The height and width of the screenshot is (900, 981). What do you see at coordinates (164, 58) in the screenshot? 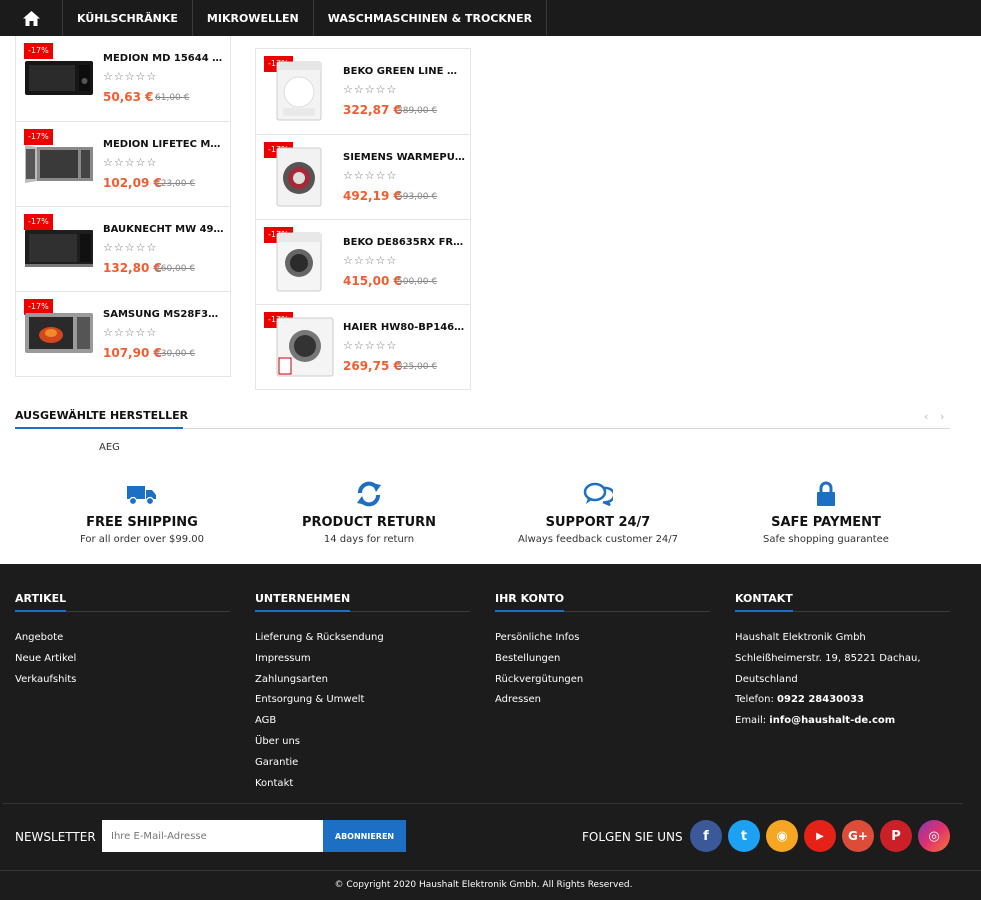
I see `product-name: MEDION MD 15644 MIKROWELLE` at bounding box center [164, 58].